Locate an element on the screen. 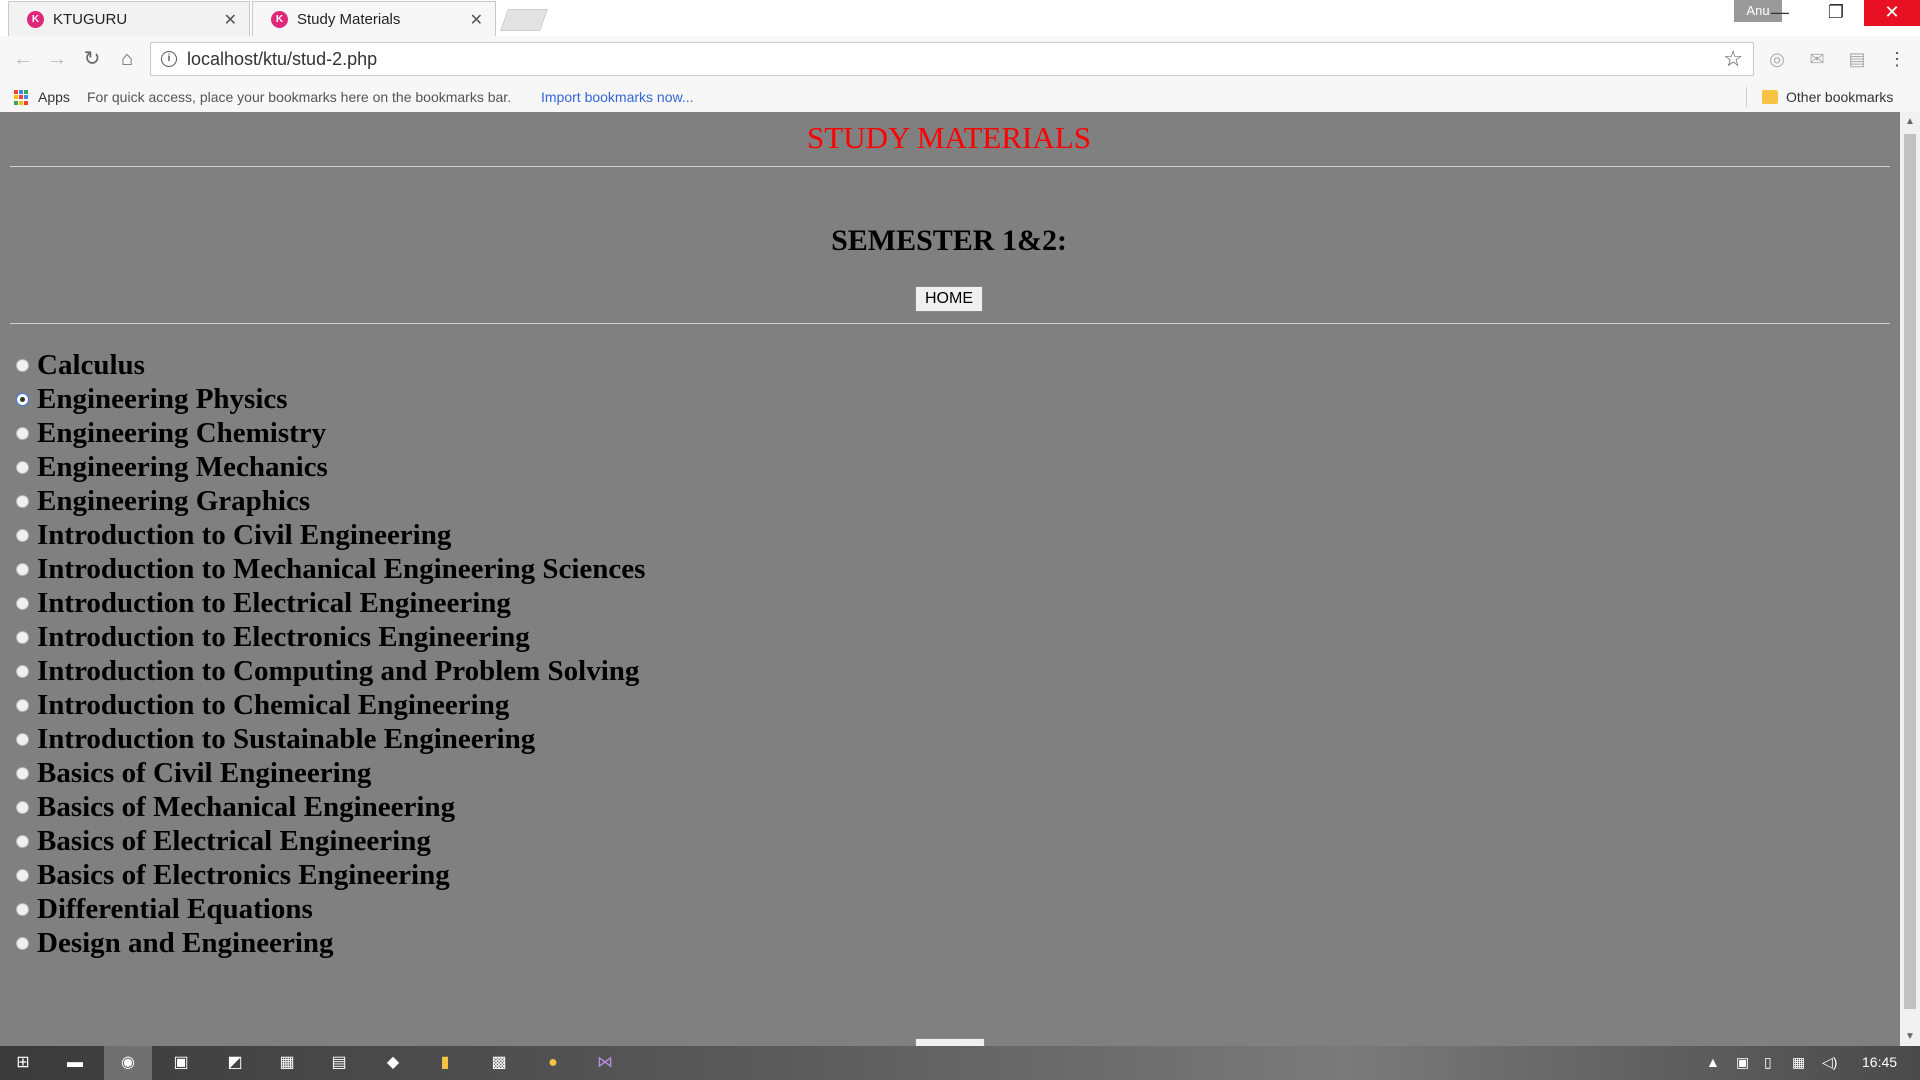 This screenshot has width=1920, height=1080. subject-label: Engineering Chemistry is located at coordinates (181, 433).